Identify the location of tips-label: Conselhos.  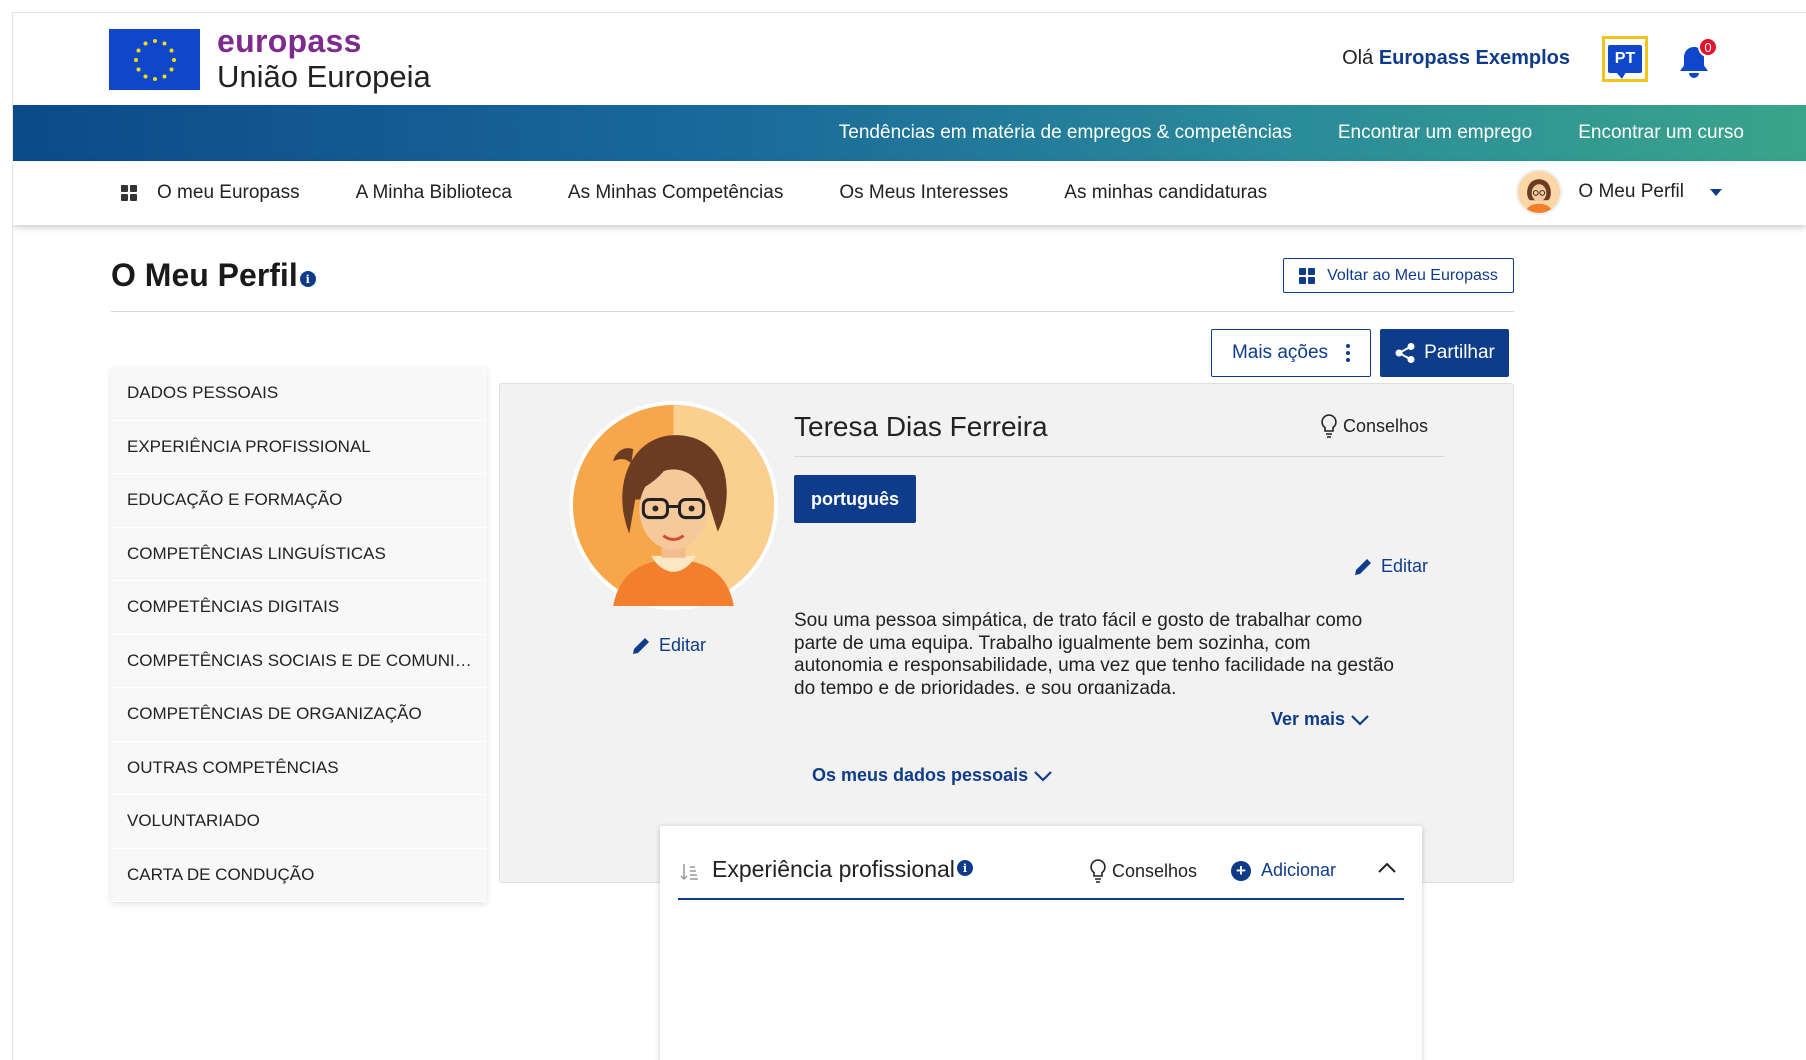
(1386, 425).